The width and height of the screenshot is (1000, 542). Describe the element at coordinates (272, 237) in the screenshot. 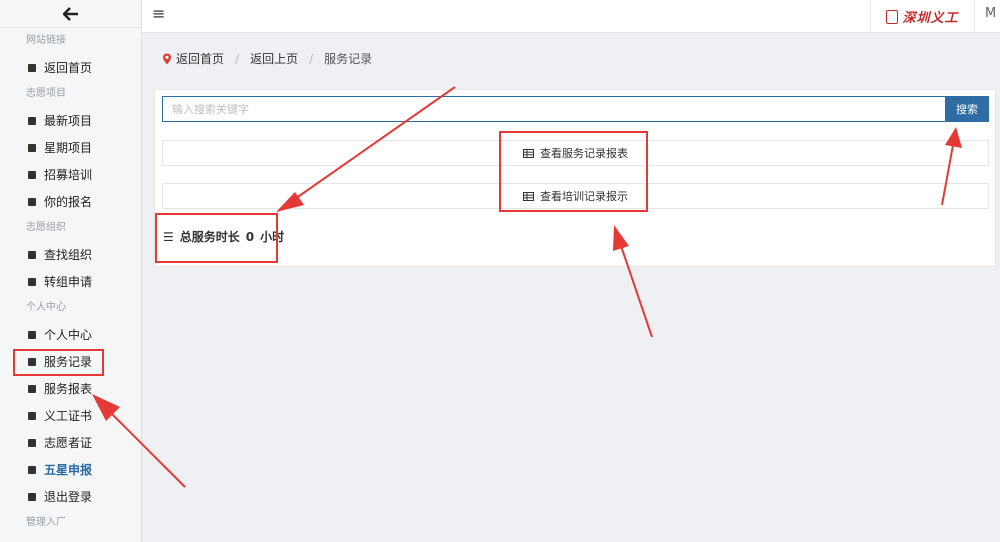

I see `total-hours-unit: 小时` at that location.